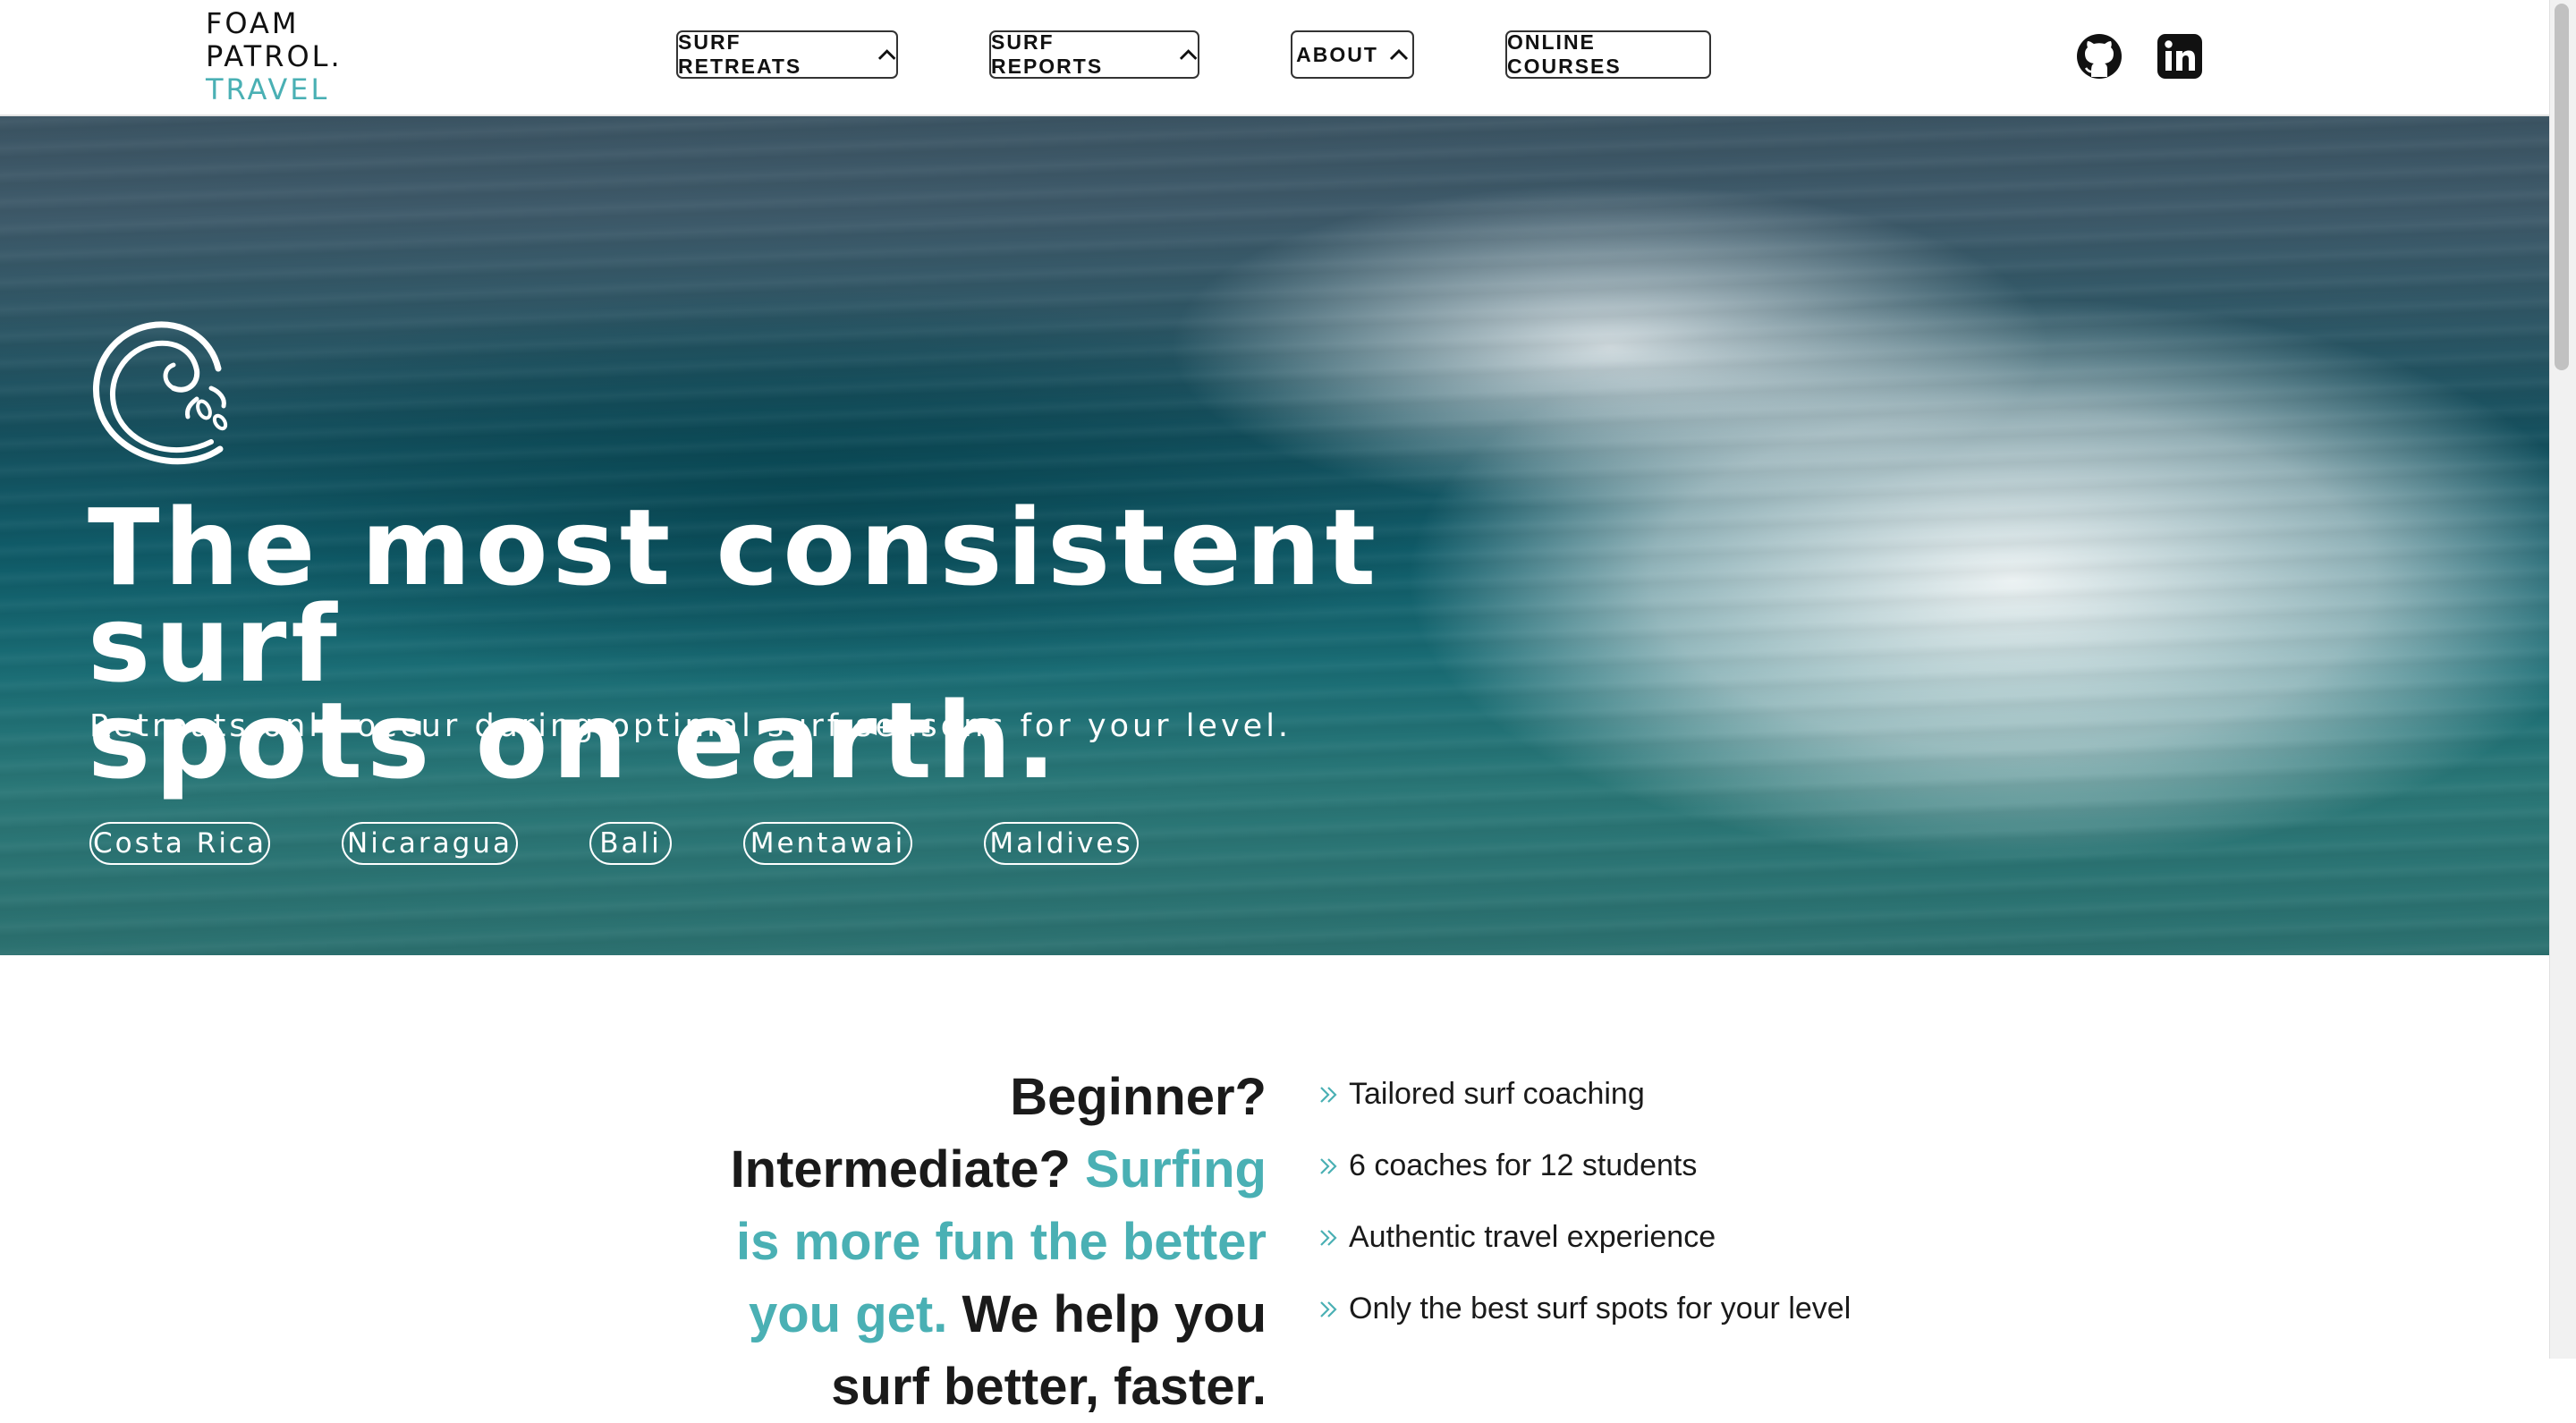 The height and width of the screenshot is (1423, 2576). What do you see at coordinates (1061, 843) in the screenshot?
I see `destination-maldives-button: Maldives` at bounding box center [1061, 843].